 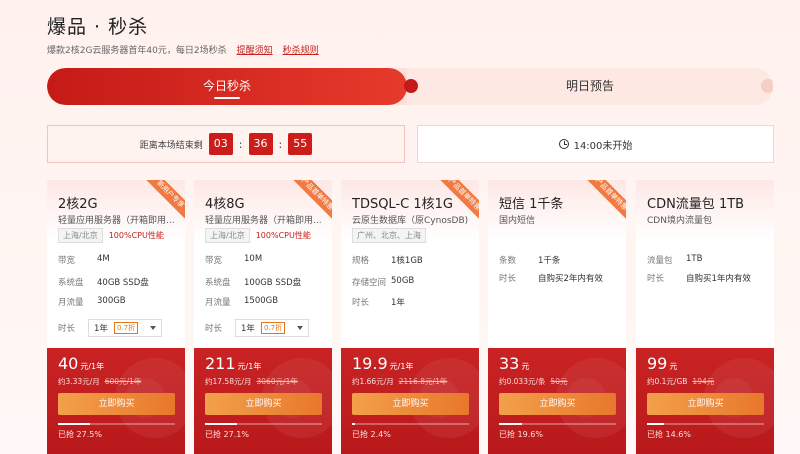 I want to click on chevron-down-icon, so click(x=153, y=328).